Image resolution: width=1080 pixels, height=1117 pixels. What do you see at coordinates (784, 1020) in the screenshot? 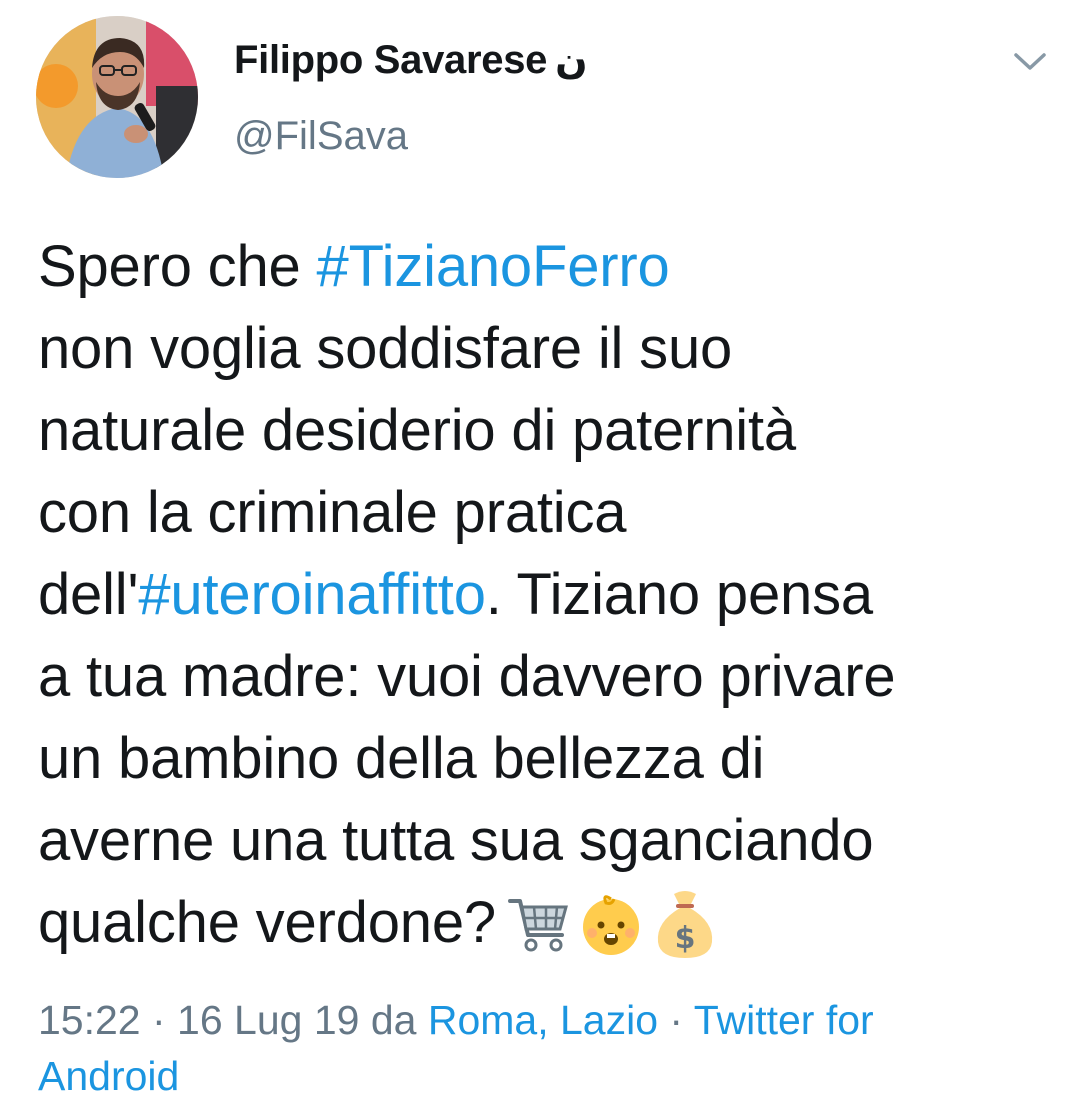
I see `client-link: Twitter for` at bounding box center [784, 1020].